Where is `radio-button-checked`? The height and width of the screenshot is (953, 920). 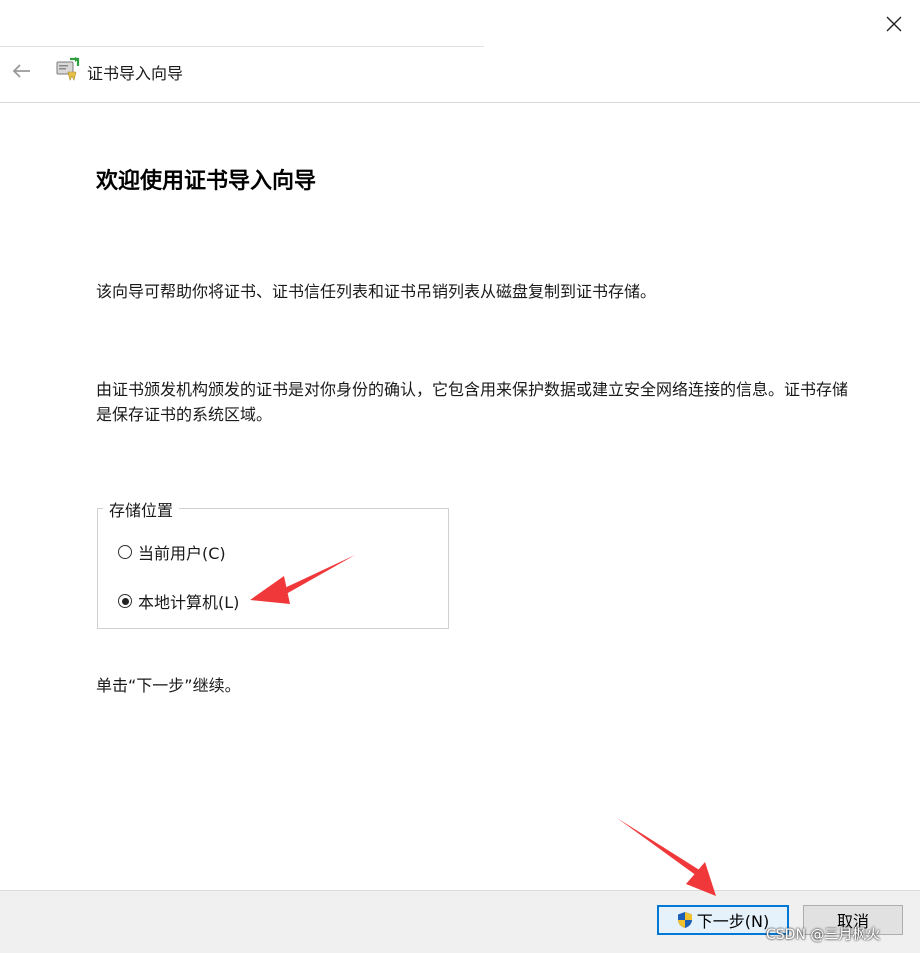
radio-button-checked is located at coordinates (125, 601).